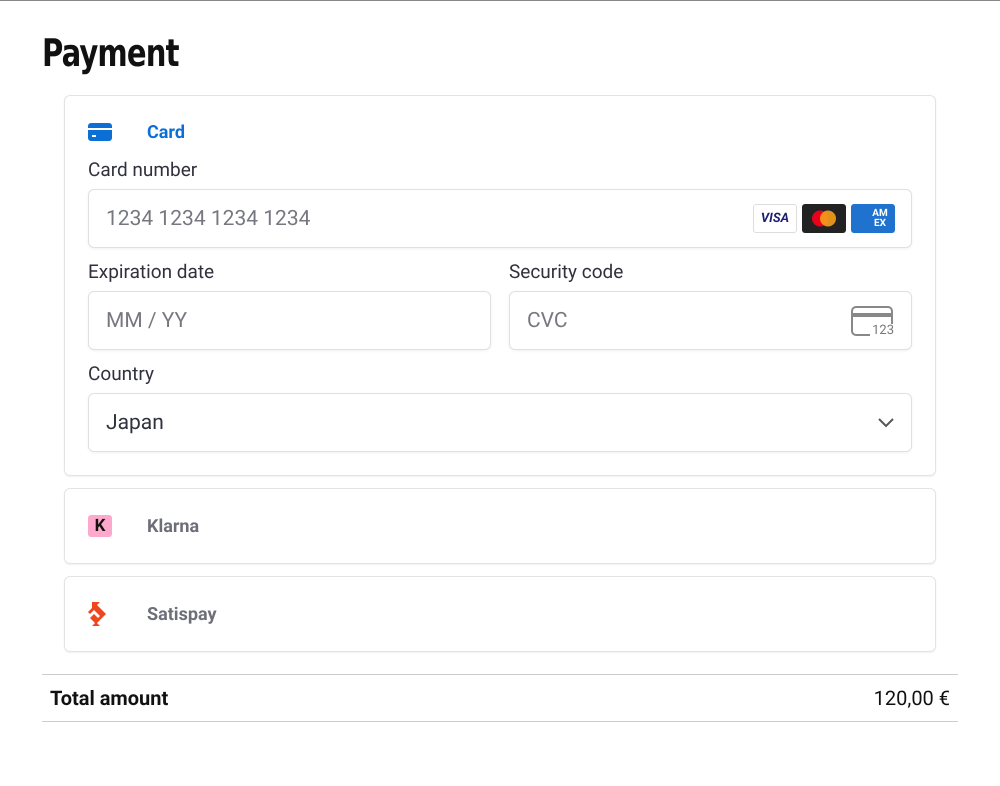  I want to click on expiration-date-field: MM / YY, so click(289, 320).